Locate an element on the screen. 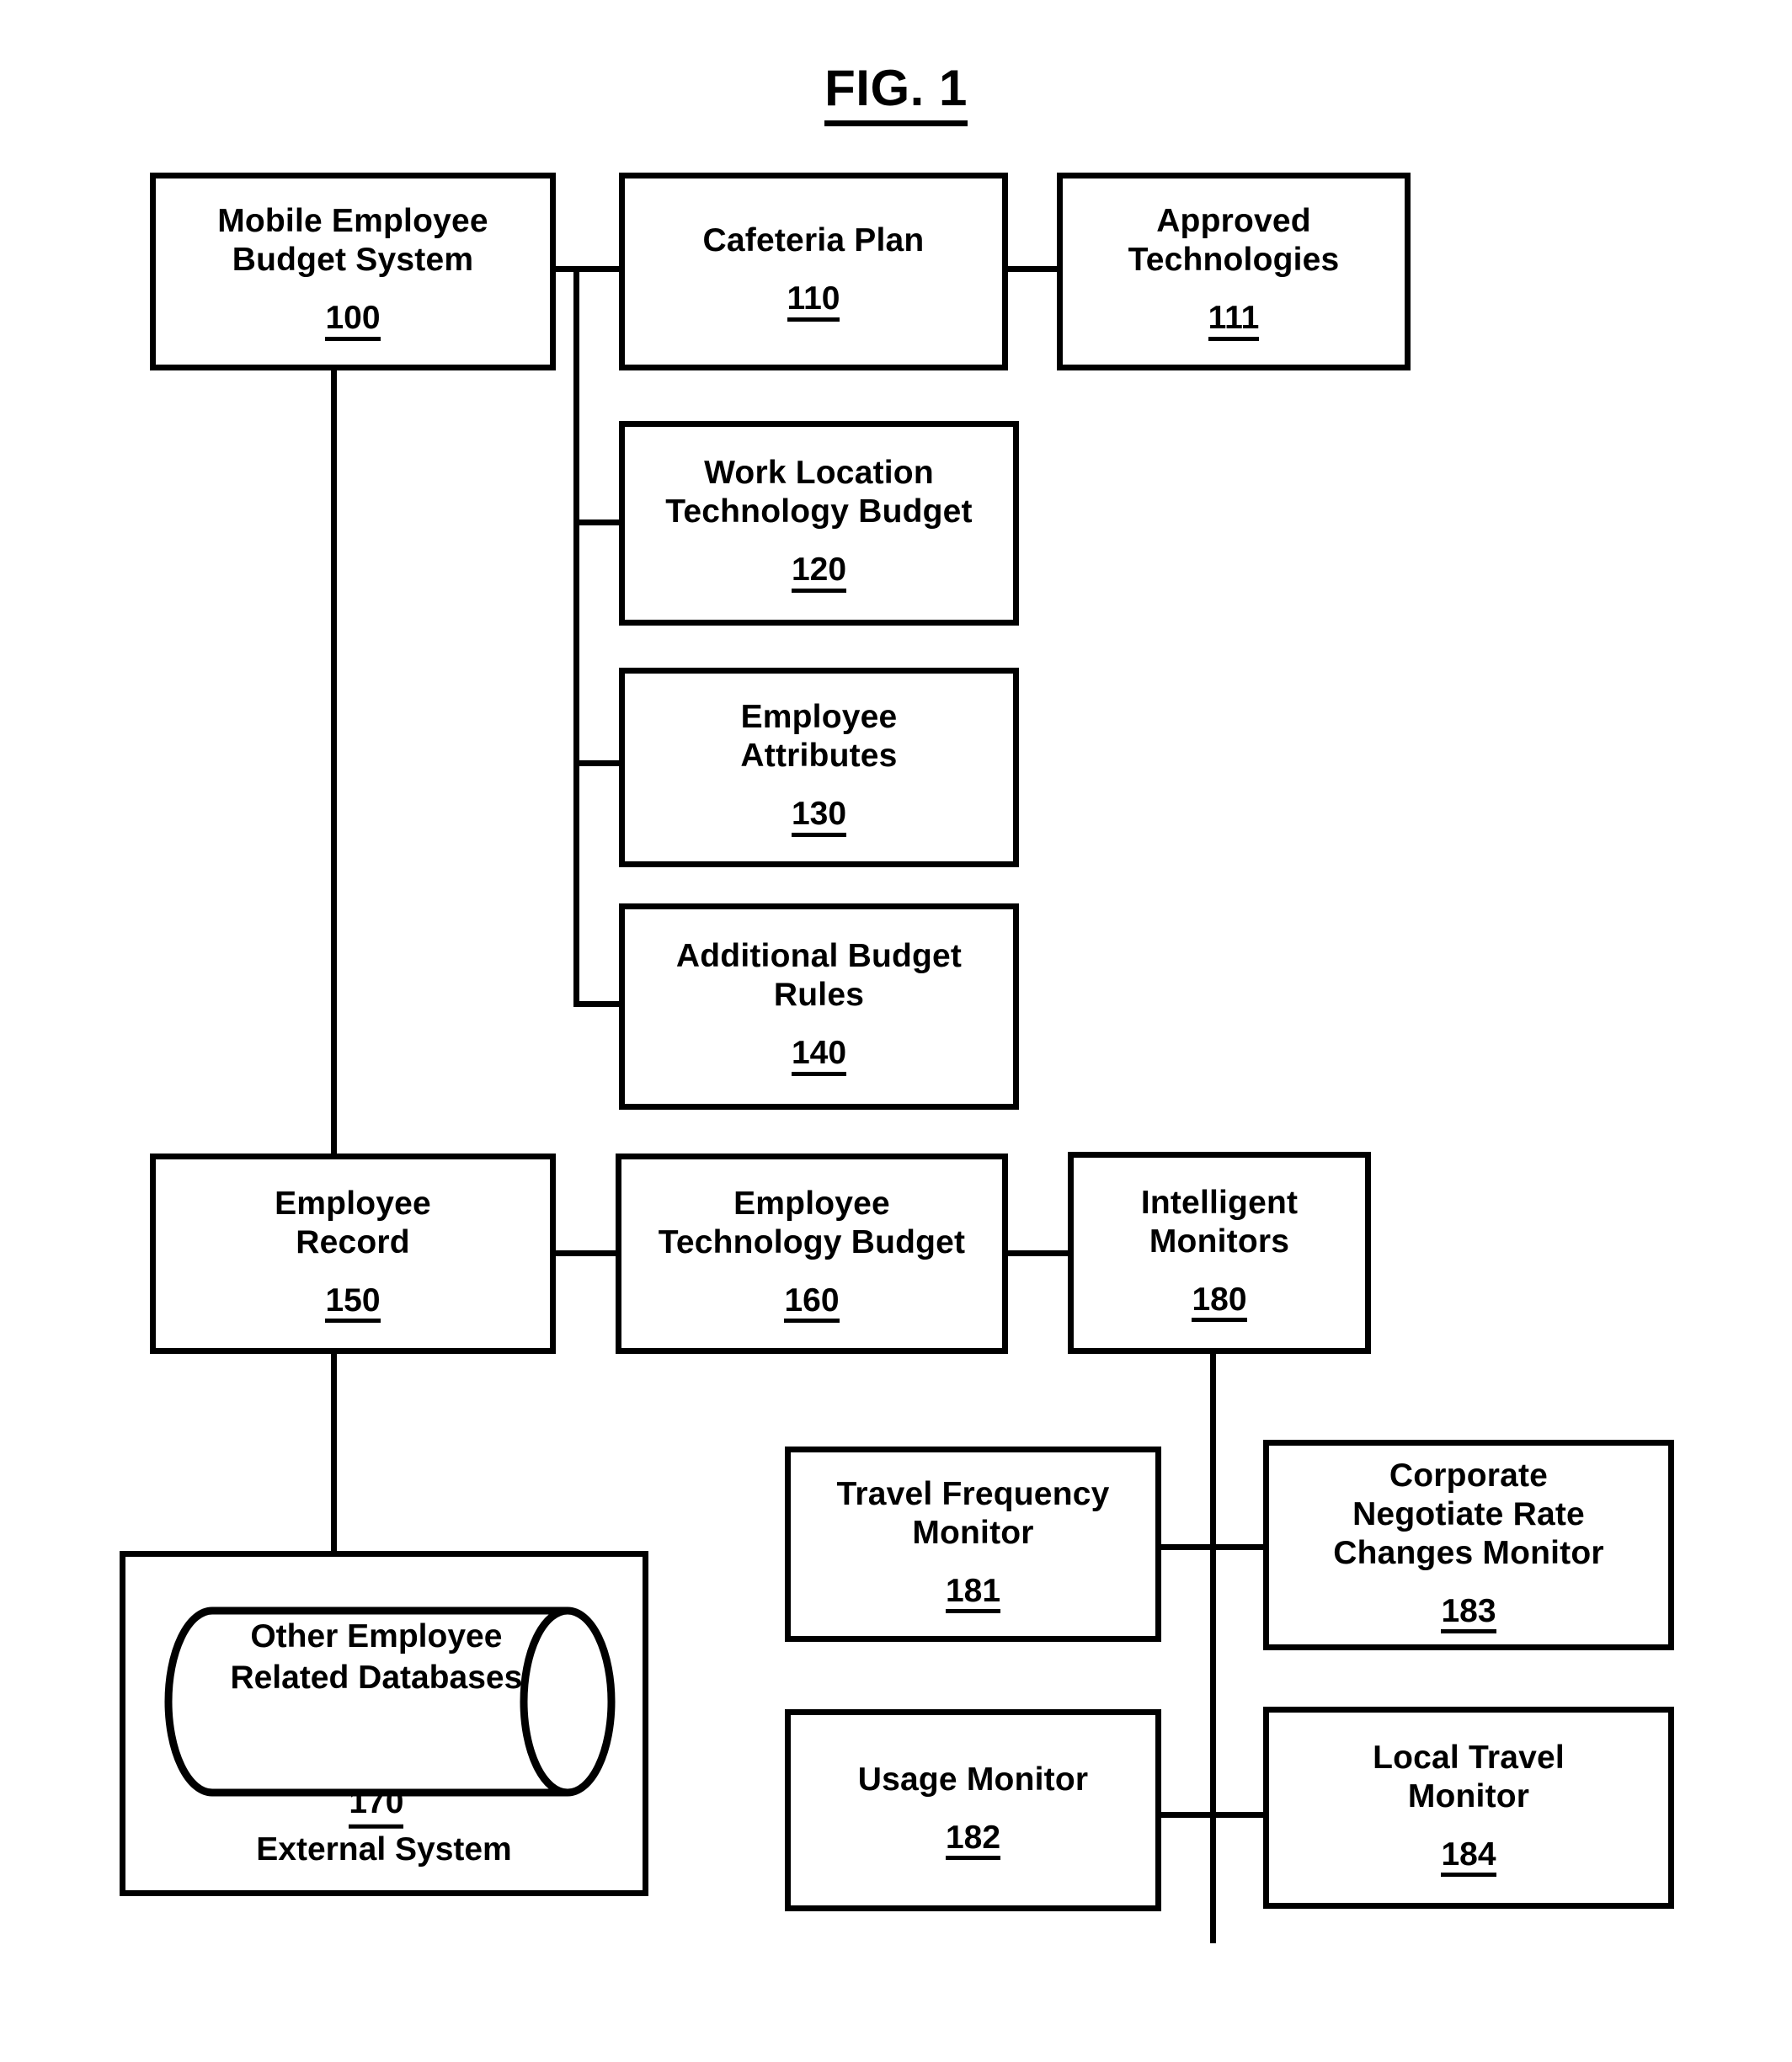 The image size is (1792, 2062). node-employee-technology-budget: Employee Technology Budget 160 is located at coordinates (812, 1254).